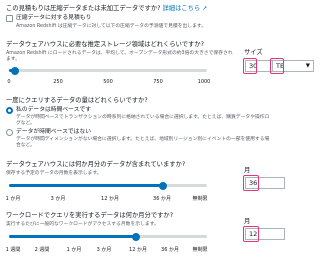 This screenshot has width=320, height=269. Describe the element at coordinates (250, 66) in the screenshot. I see `size-input-highlight` at that location.